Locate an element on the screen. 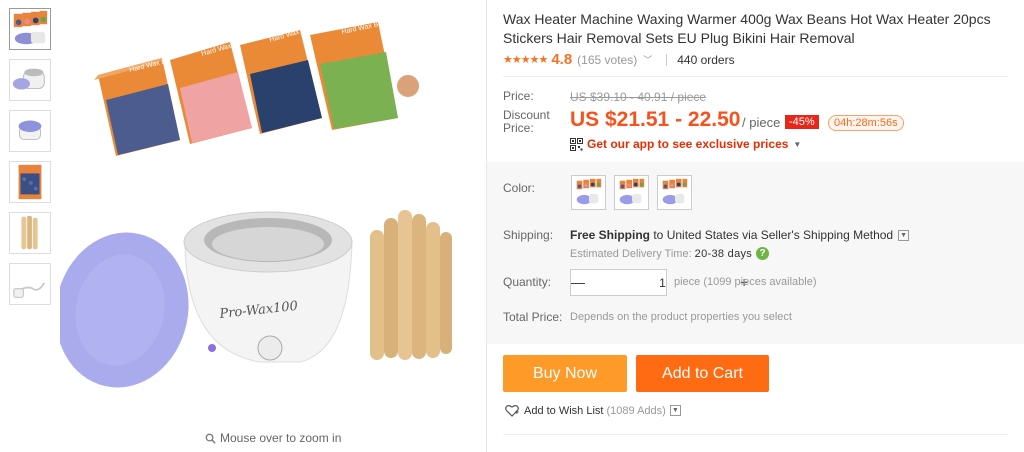  eu-plug-thumbnail-icon is located at coordinates (29, 290).